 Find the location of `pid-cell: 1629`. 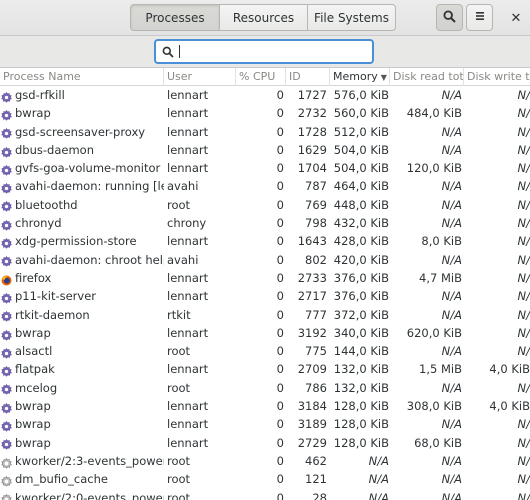

pid-cell: 1629 is located at coordinates (312, 149).